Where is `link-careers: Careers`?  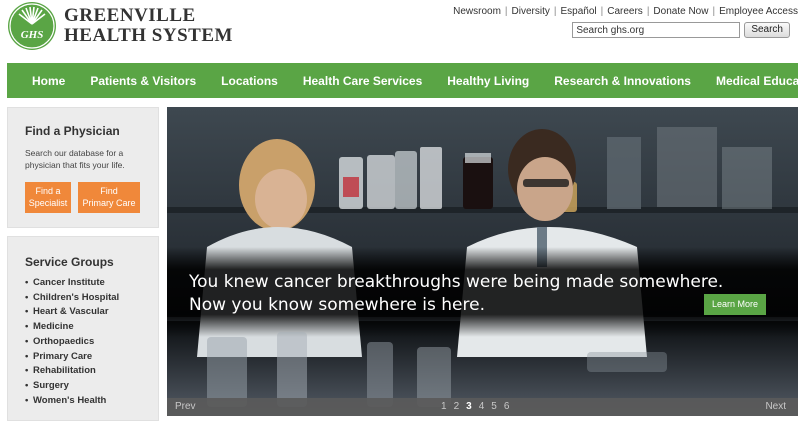 link-careers: Careers is located at coordinates (625, 11).